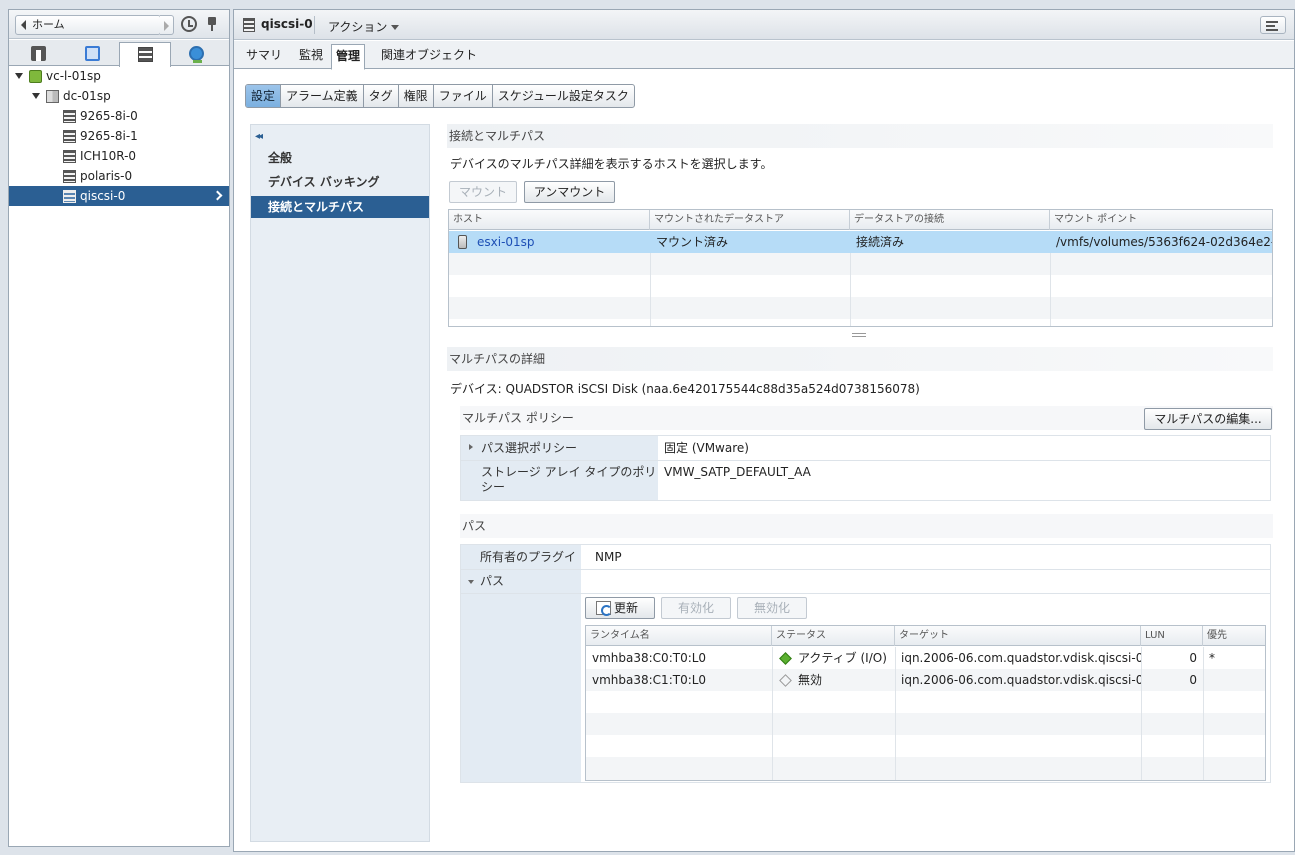 The width and height of the screenshot is (1295, 855). Describe the element at coordinates (93, 54) in the screenshot. I see `tab-vms-templates` at that location.